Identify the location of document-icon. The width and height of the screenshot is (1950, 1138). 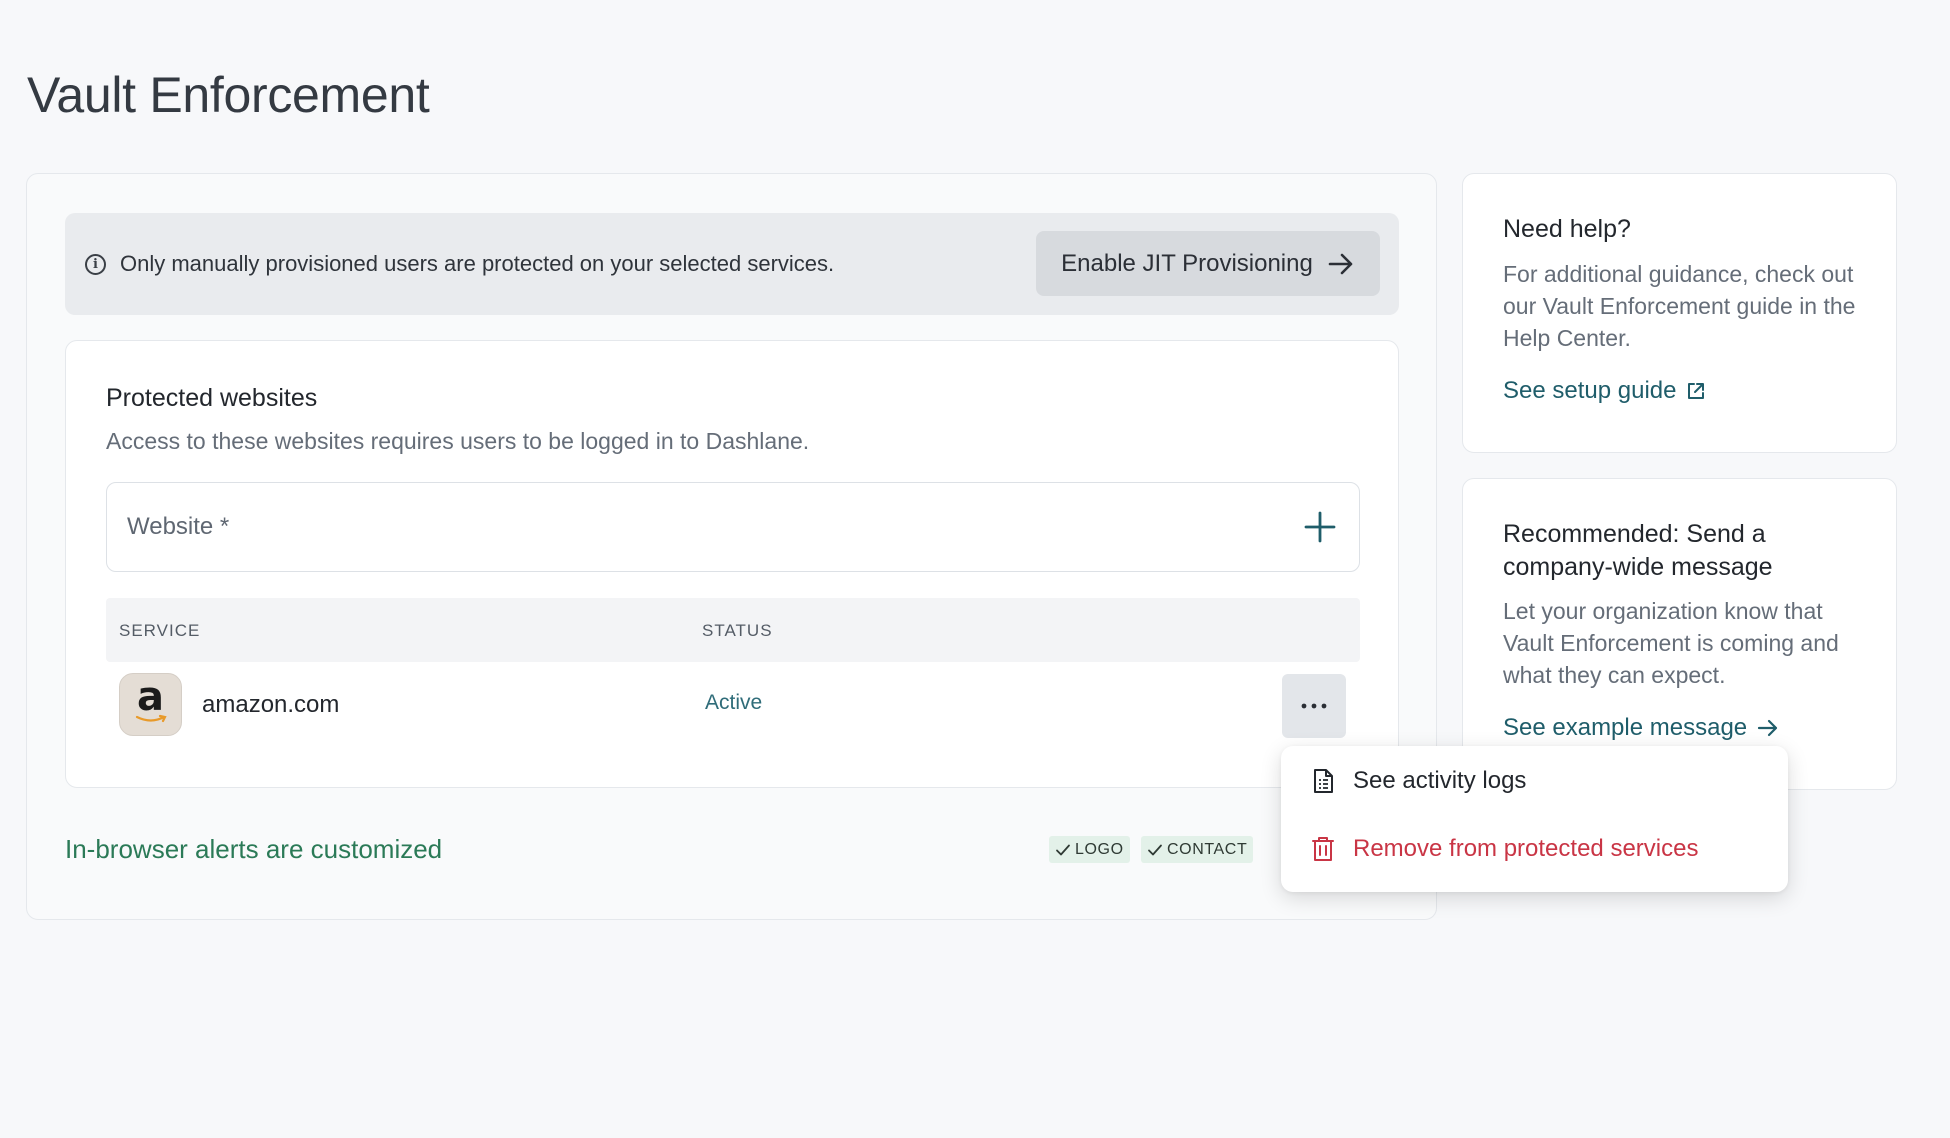
(1323, 781).